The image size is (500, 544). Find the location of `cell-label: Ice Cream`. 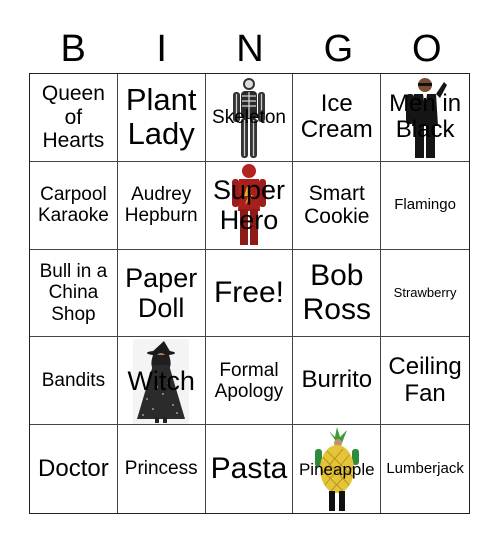

cell-label: Ice Cream is located at coordinates (336, 116).